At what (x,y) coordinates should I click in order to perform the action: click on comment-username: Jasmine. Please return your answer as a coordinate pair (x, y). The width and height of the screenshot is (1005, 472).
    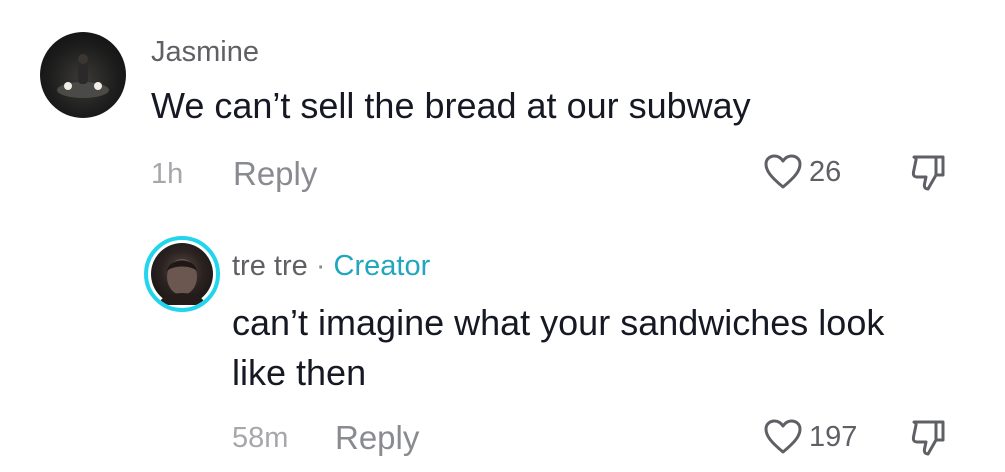
    Looking at the image, I should click on (205, 52).